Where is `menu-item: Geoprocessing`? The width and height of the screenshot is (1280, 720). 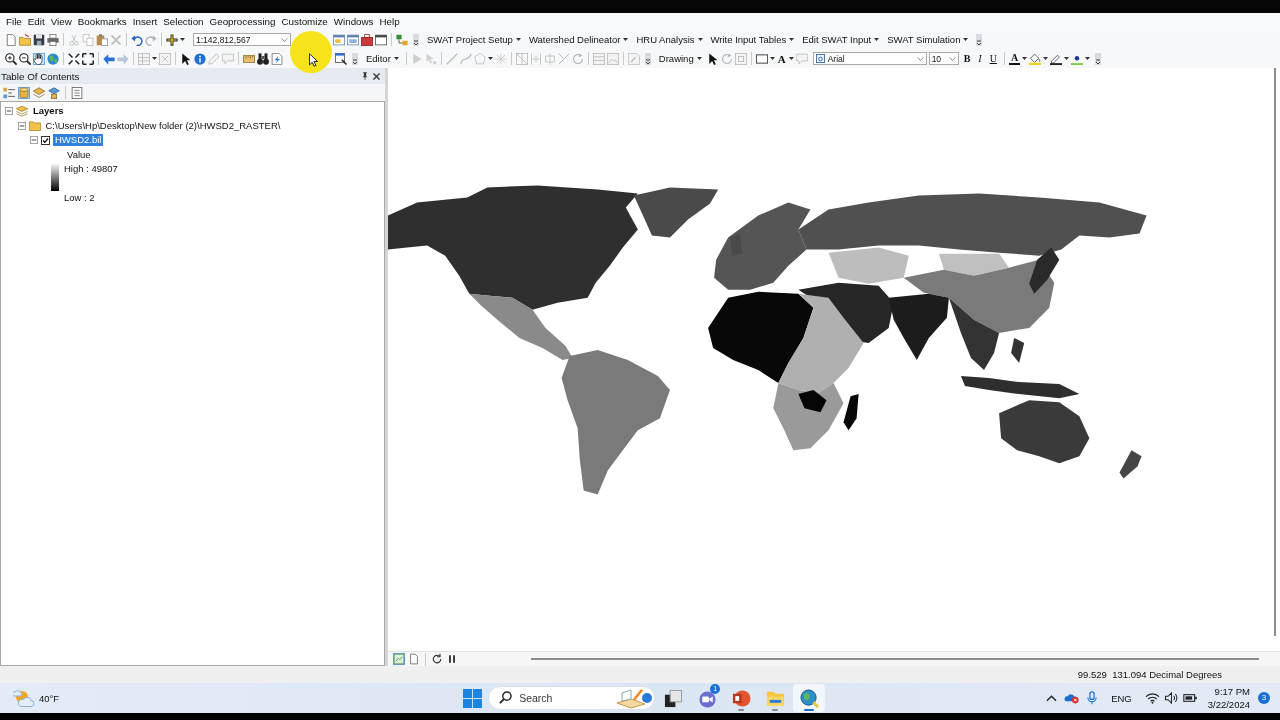 menu-item: Geoprocessing is located at coordinates (242, 21).